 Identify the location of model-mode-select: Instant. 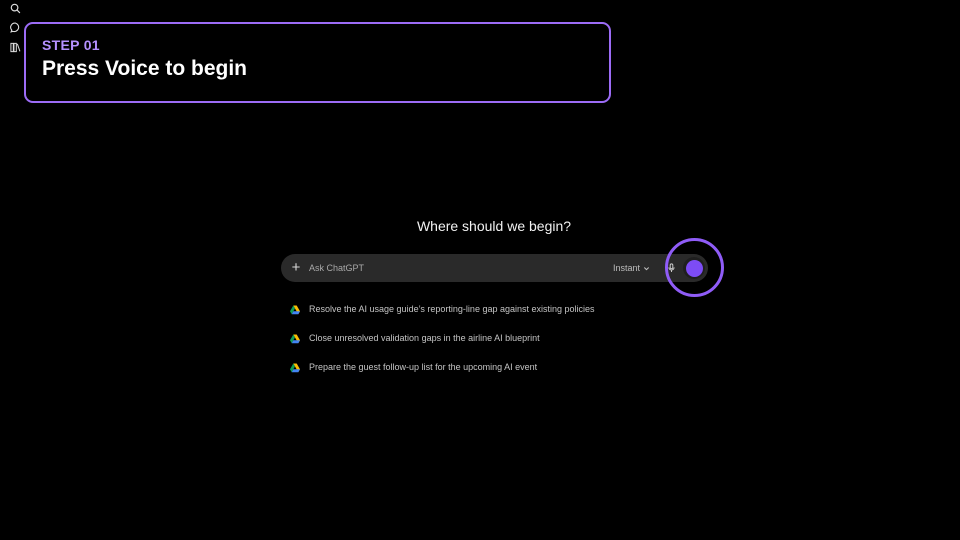
(631, 268).